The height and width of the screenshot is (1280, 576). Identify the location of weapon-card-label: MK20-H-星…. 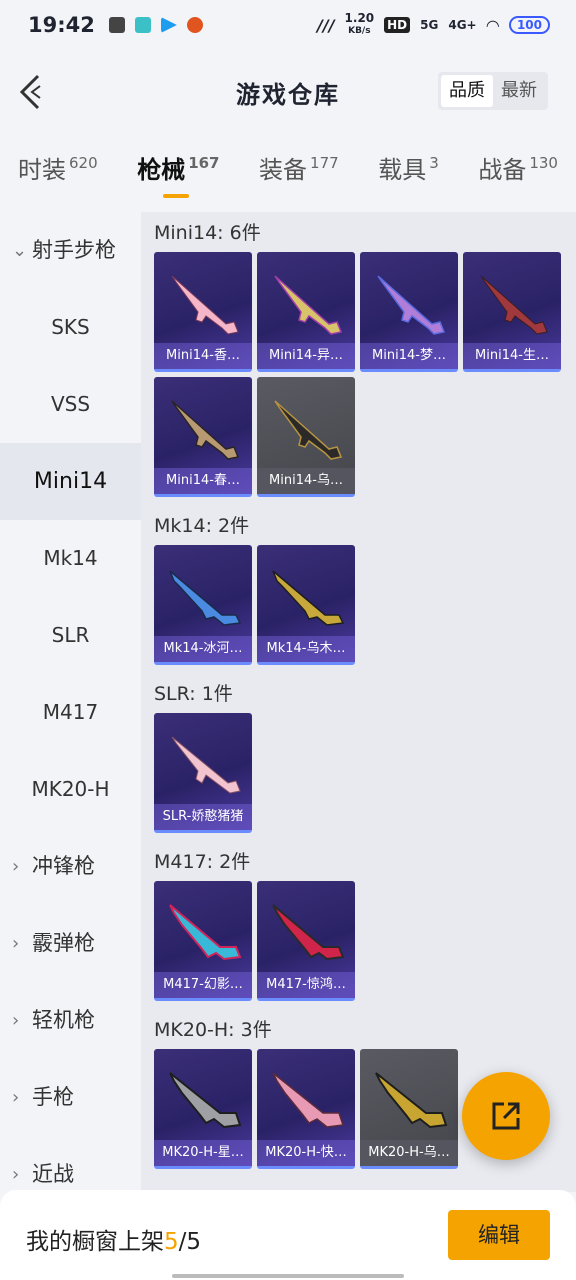
(203, 1153).